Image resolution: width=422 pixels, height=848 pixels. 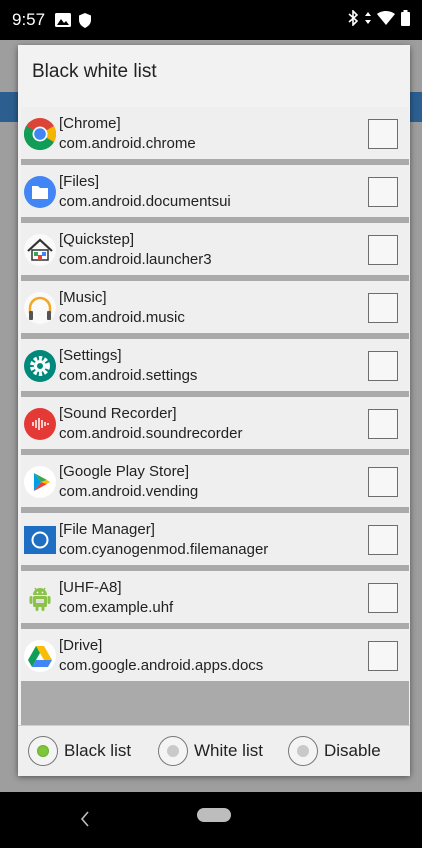 What do you see at coordinates (124, 471) in the screenshot?
I see `app-name: [Google Play Store]` at bounding box center [124, 471].